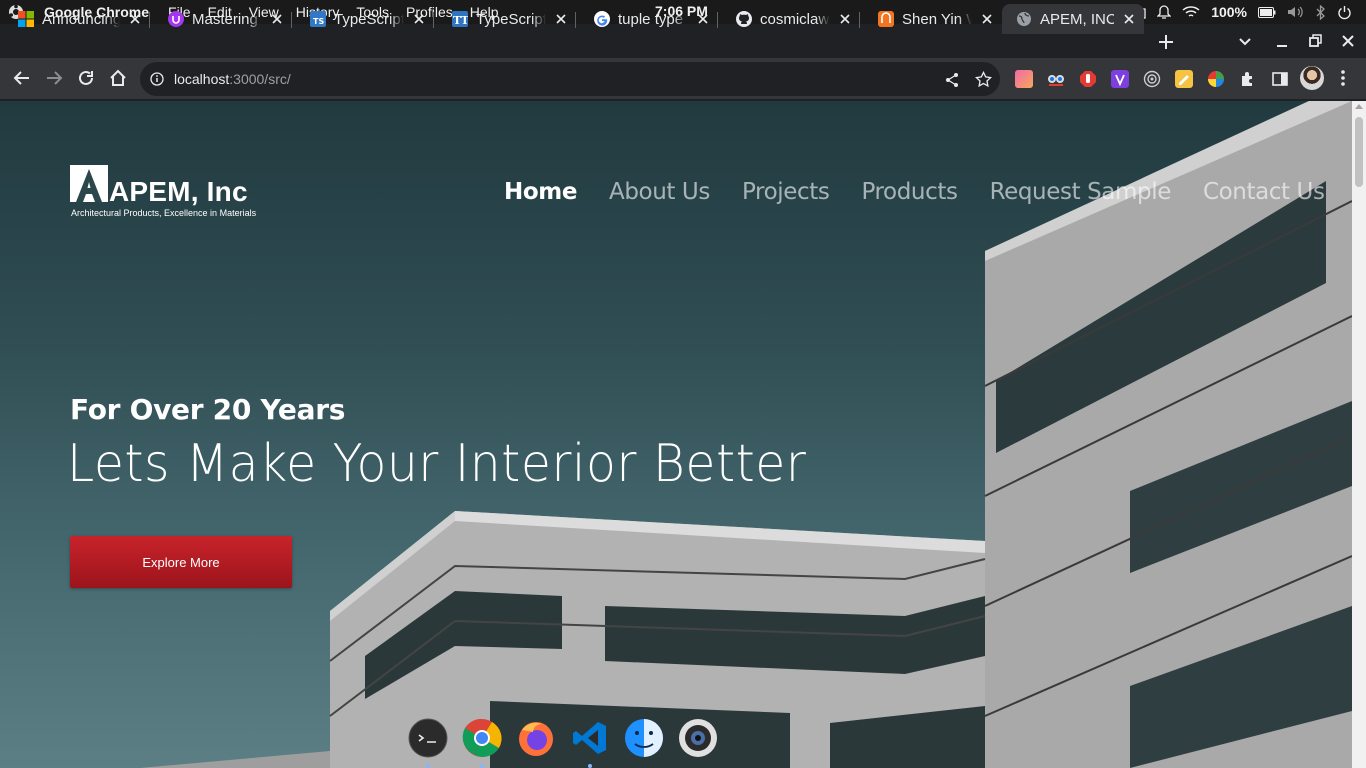  I want to click on bell-icon, so click(1164, 12).